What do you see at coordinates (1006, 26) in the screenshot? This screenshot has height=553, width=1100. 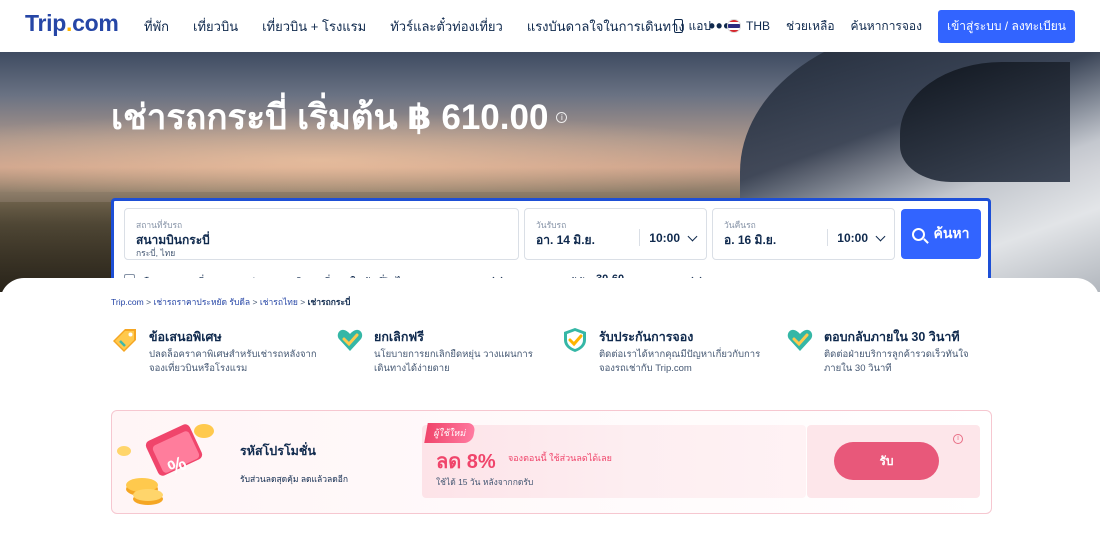 I see `login-button: เข้าสู่ระบบ / ลงทะเบียน` at bounding box center [1006, 26].